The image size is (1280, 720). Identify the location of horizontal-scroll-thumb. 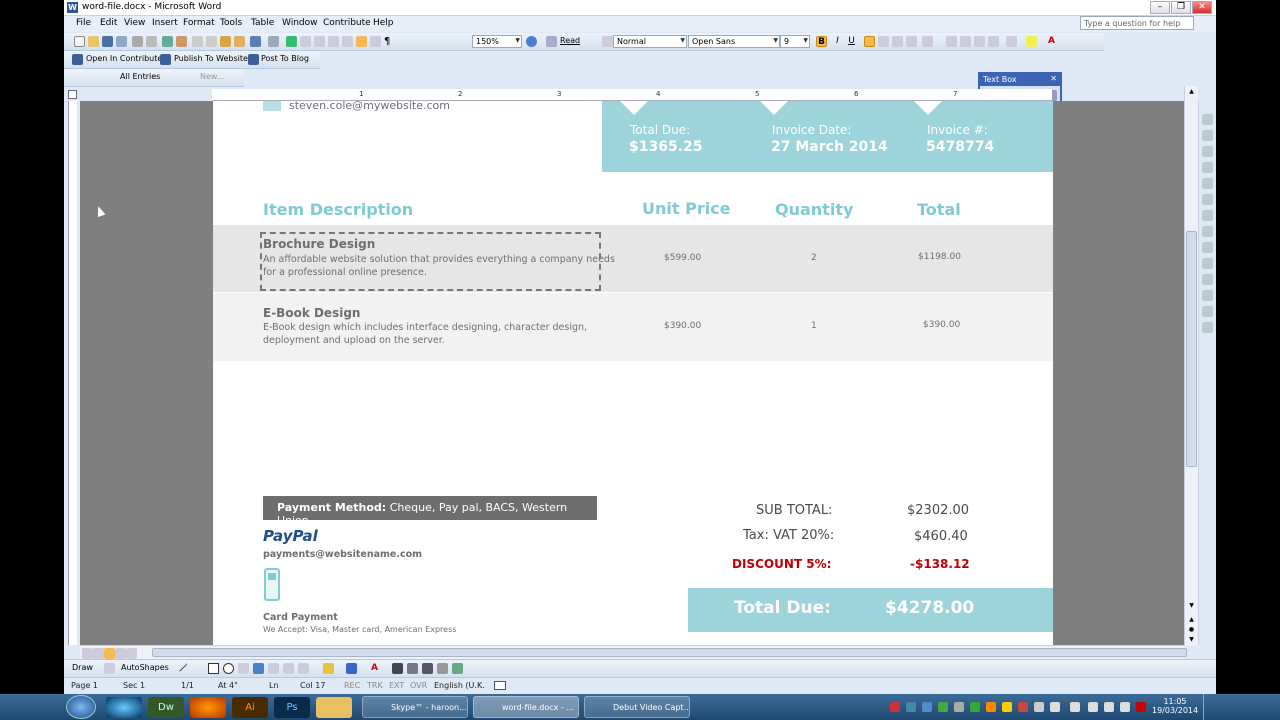
(669, 652).